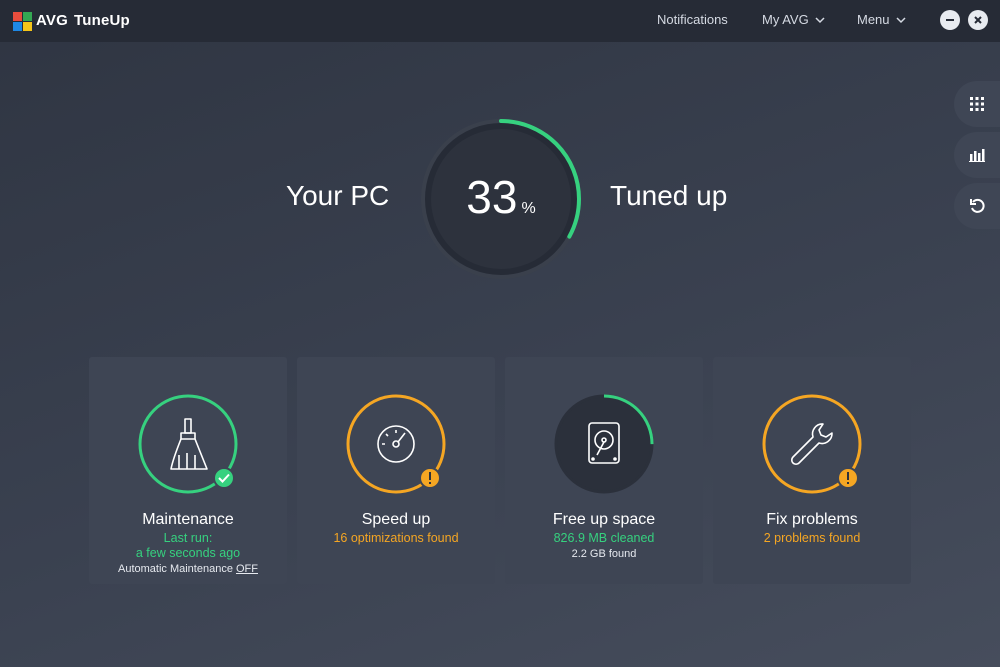  I want to click on fix-problems-title: Fix problems, so click(812, 519).